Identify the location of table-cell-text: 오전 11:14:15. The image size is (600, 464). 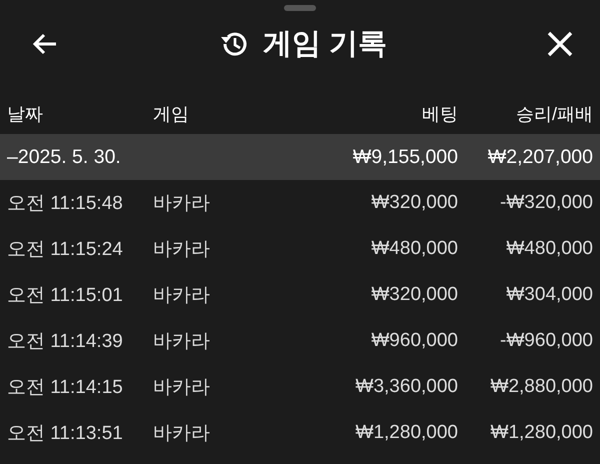
(65, 388).